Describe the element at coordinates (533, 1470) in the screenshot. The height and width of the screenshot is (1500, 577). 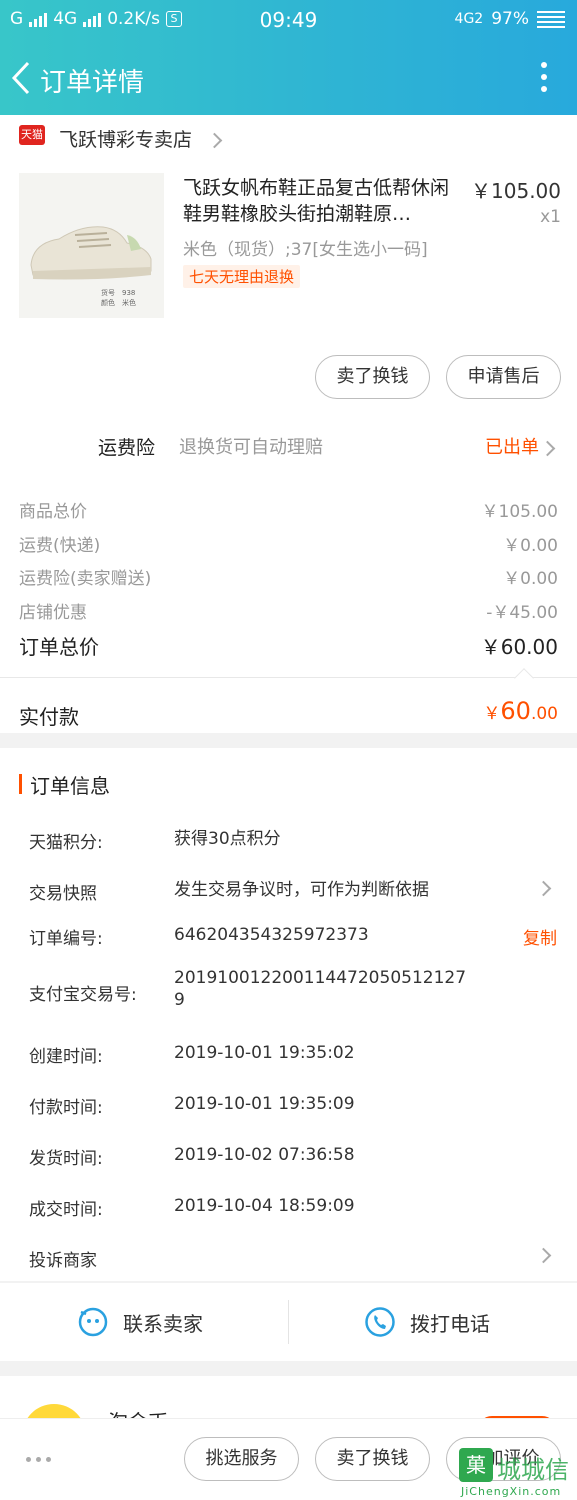
I see `watermark-text: 城城信` at that location.